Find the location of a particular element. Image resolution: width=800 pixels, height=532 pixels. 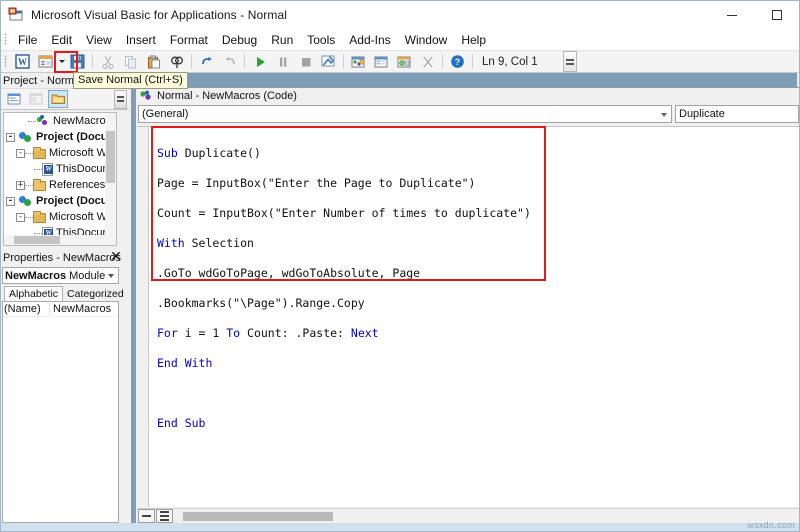

object-browser-icon is located at coordinates (404, 61).